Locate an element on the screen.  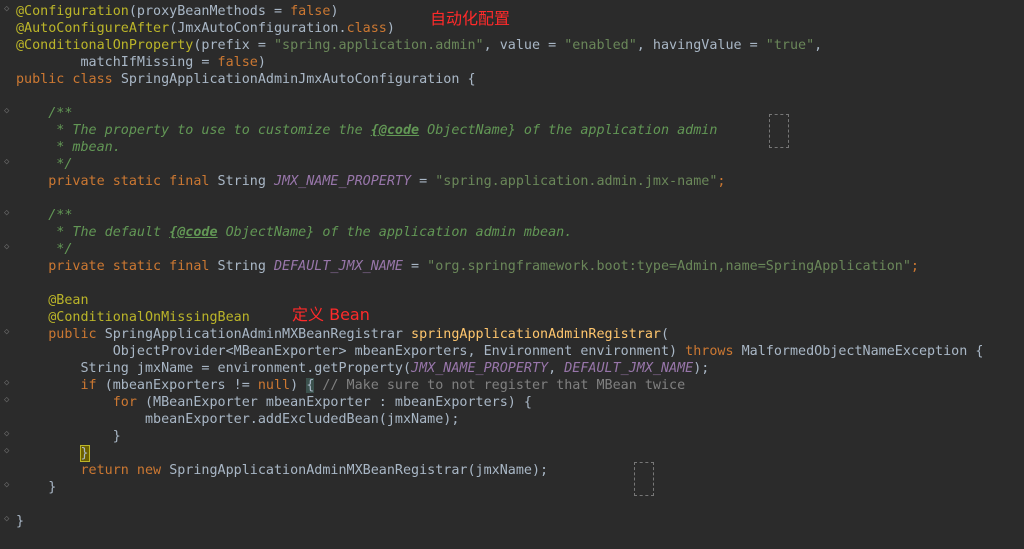
annotation-auto-config: 自动化配置 is located at coordinates (470, 18).